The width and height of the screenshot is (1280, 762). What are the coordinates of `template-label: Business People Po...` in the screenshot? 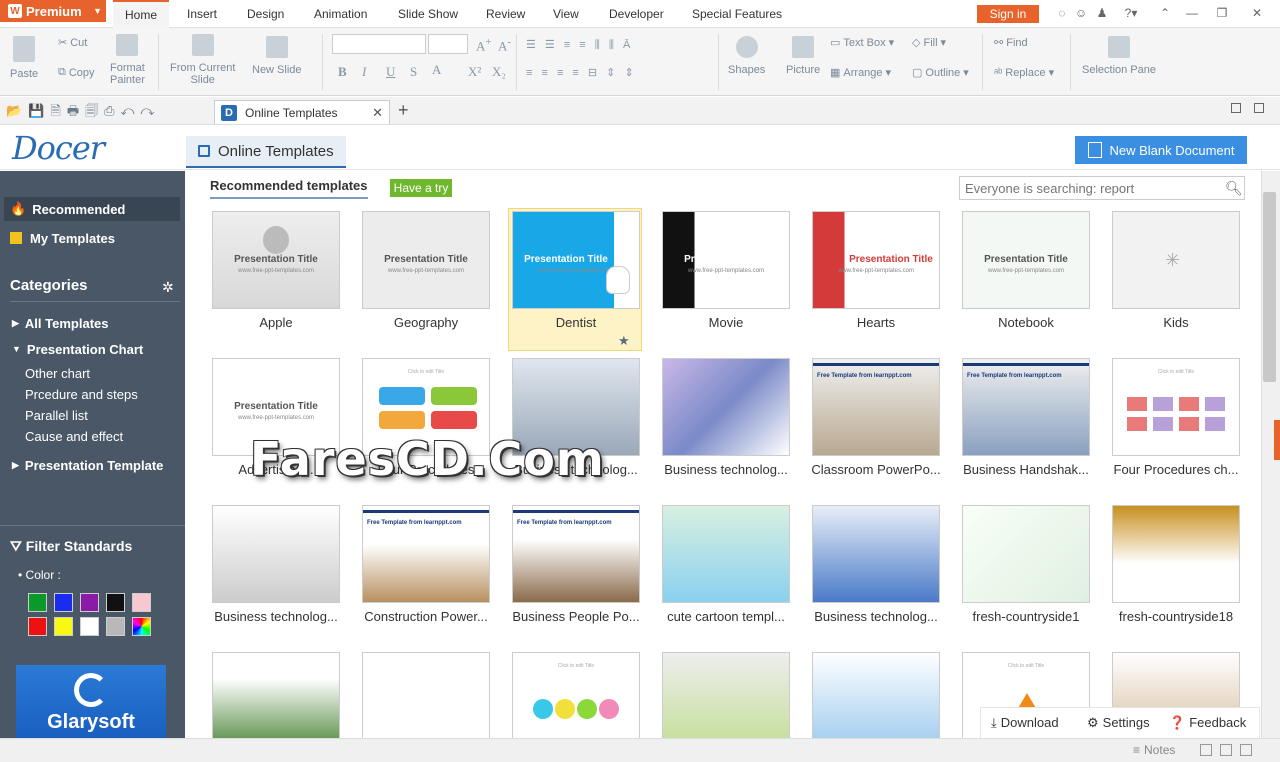 It's located at (576, 616).